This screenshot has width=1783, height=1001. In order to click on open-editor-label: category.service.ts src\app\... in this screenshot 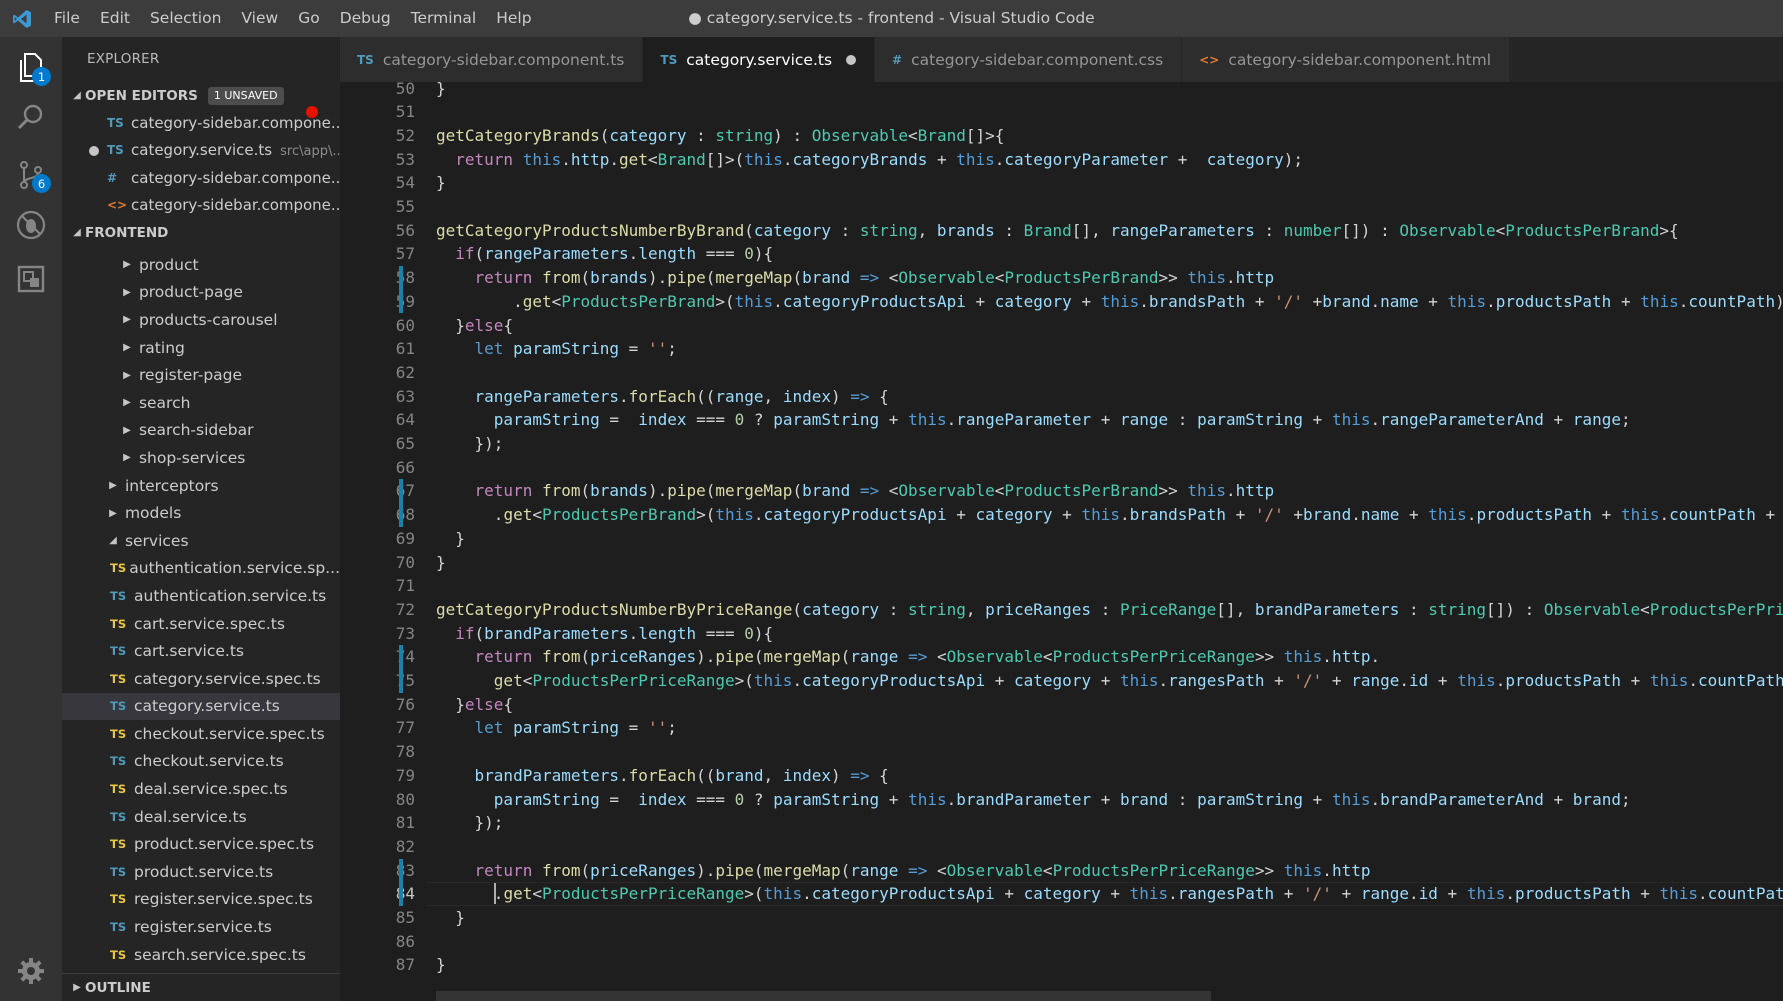, I will do `click(235, 150)`.